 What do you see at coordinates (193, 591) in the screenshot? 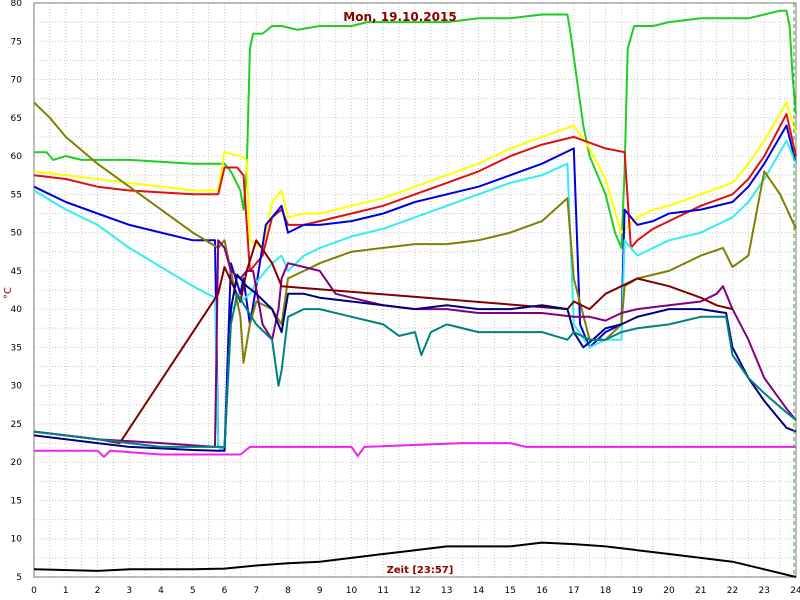
I see `x-tick-label: 5` at bounding box center [193, 591].